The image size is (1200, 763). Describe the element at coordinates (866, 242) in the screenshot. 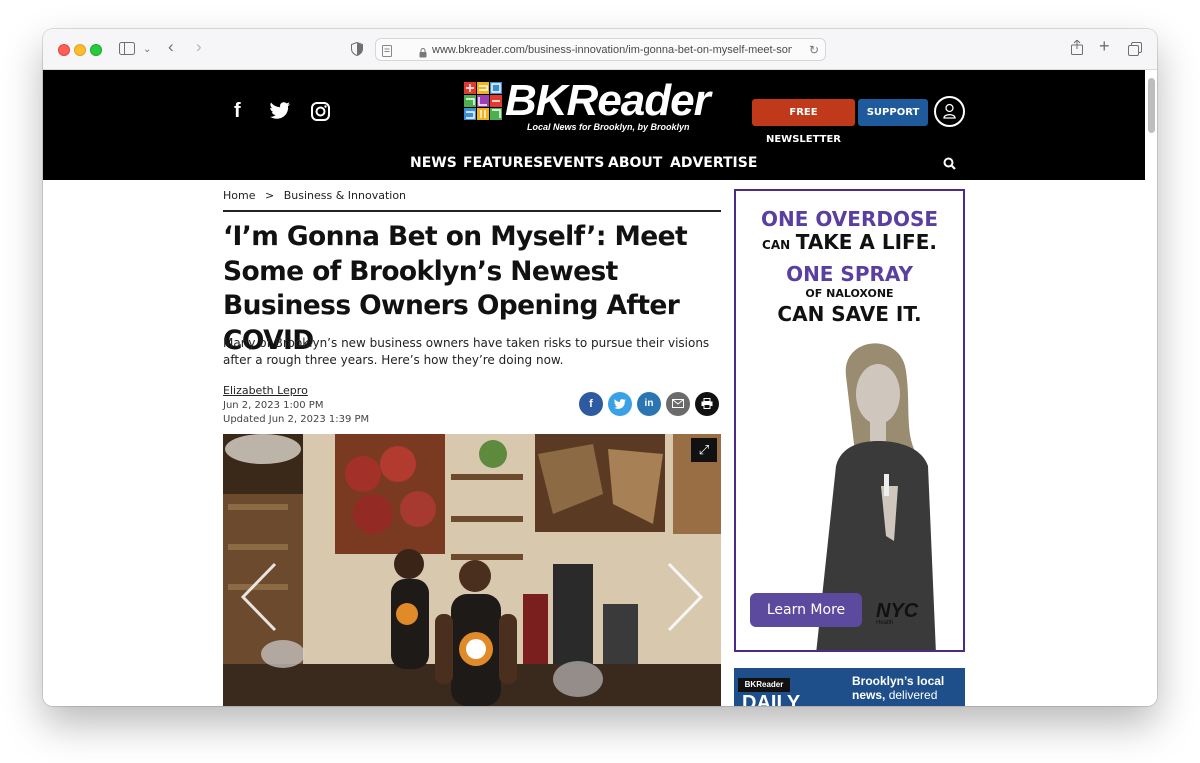

I see `ad-line-2b: TAKE A LIFE.` at that location.